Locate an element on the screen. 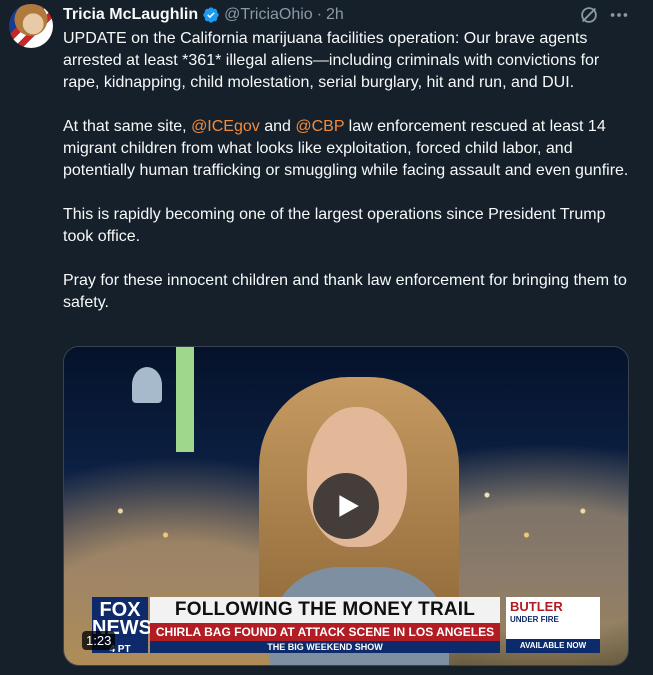  more-options-icon is located at coordinates (619, 15).